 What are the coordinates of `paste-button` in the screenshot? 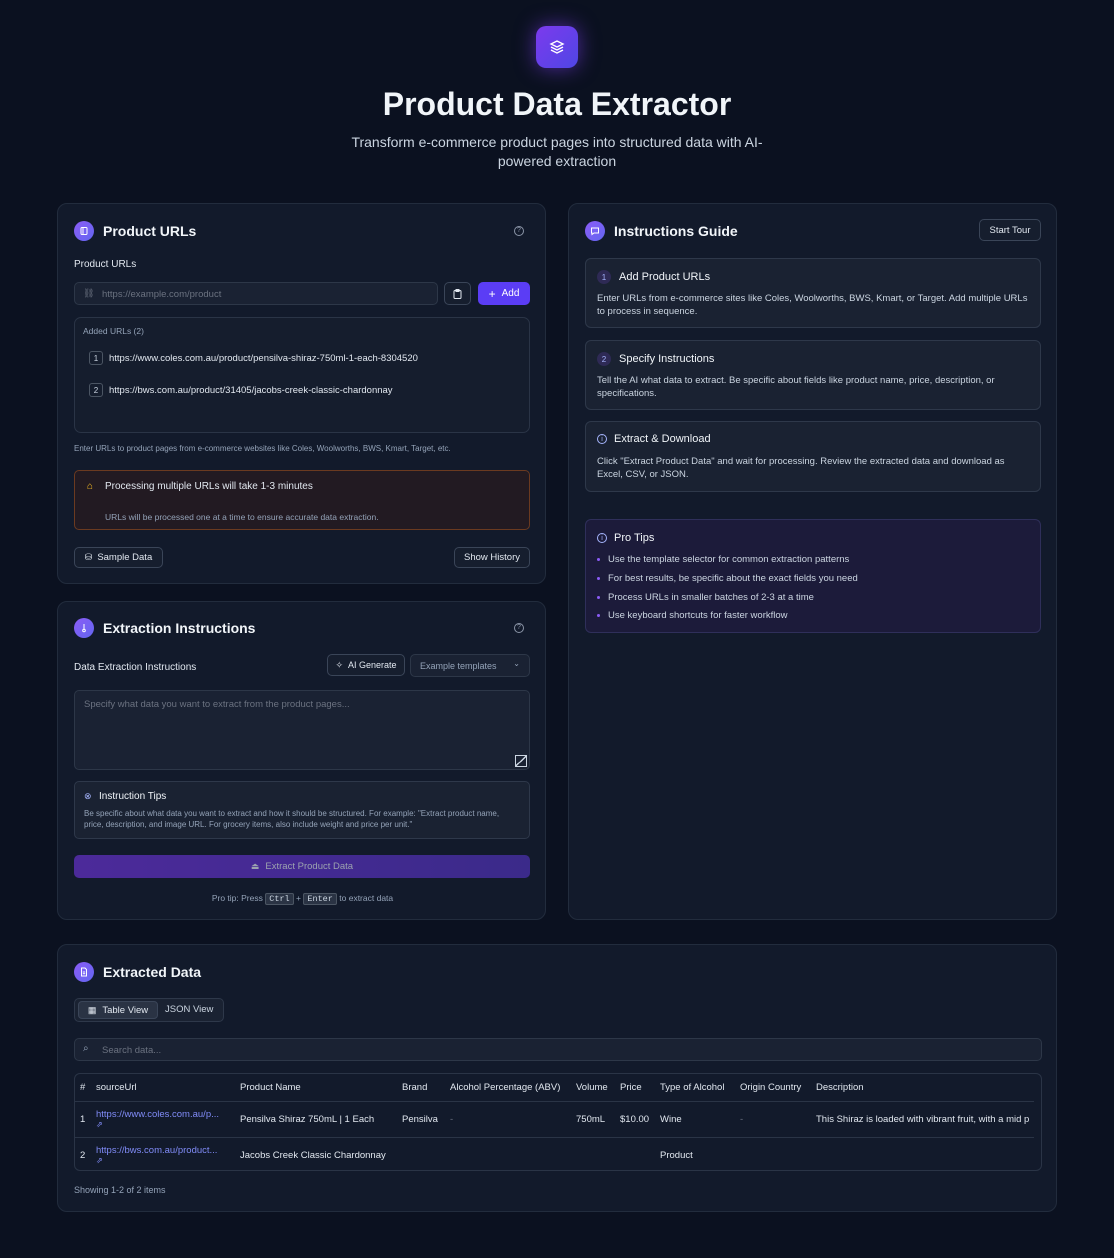 It's located at (457, 293).